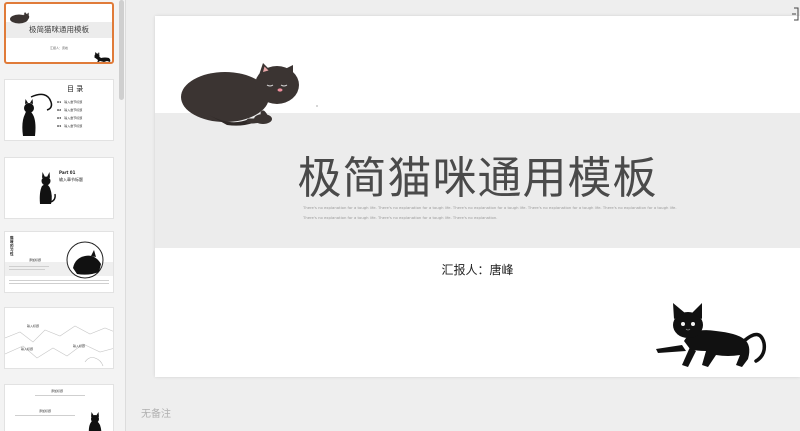  I want to click on slide-thumbnail-5: 输入标题 输入标题 输入标题, so click(59, 338).